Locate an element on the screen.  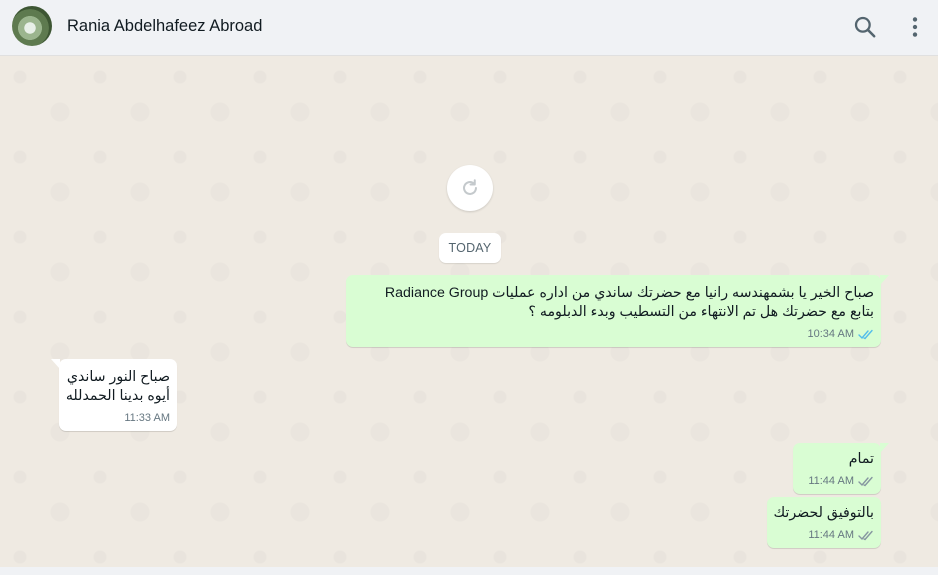
read-ticks-icon is located at coordinates (866, 334).